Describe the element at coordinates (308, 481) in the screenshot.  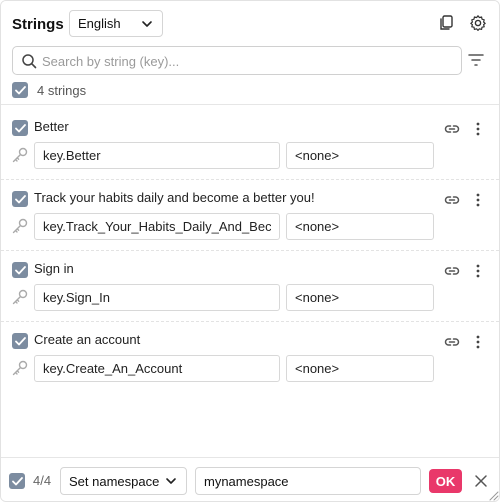
I see `namespace-value-input` at that location.